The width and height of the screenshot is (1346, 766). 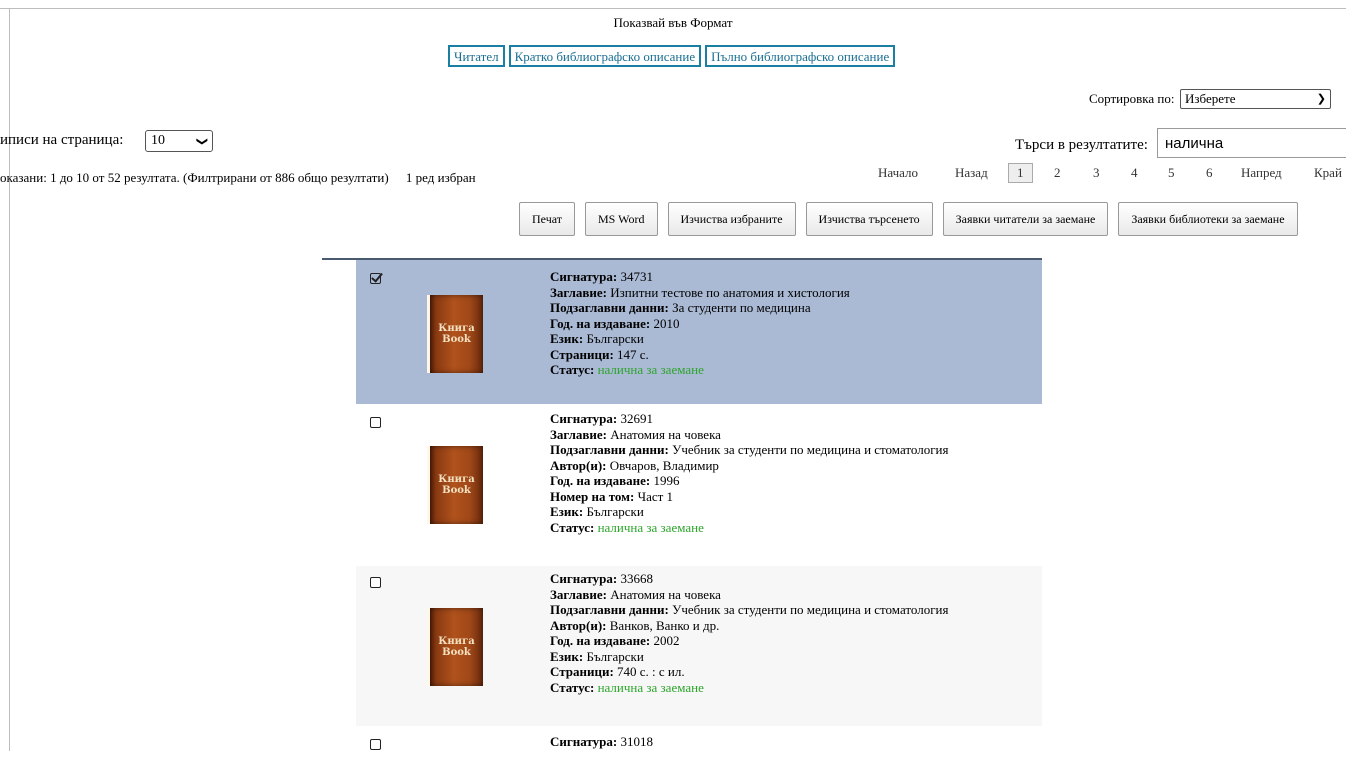 I want to click on pager-last: Край, so click(x=1328, y=173).